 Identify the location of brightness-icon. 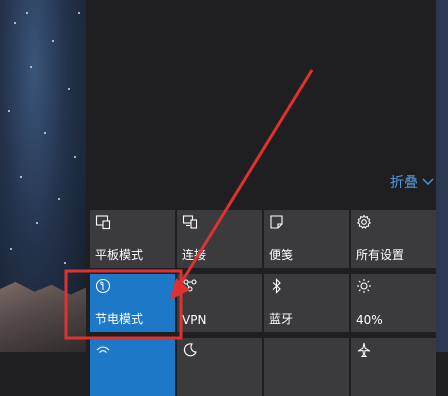
(364, 286).